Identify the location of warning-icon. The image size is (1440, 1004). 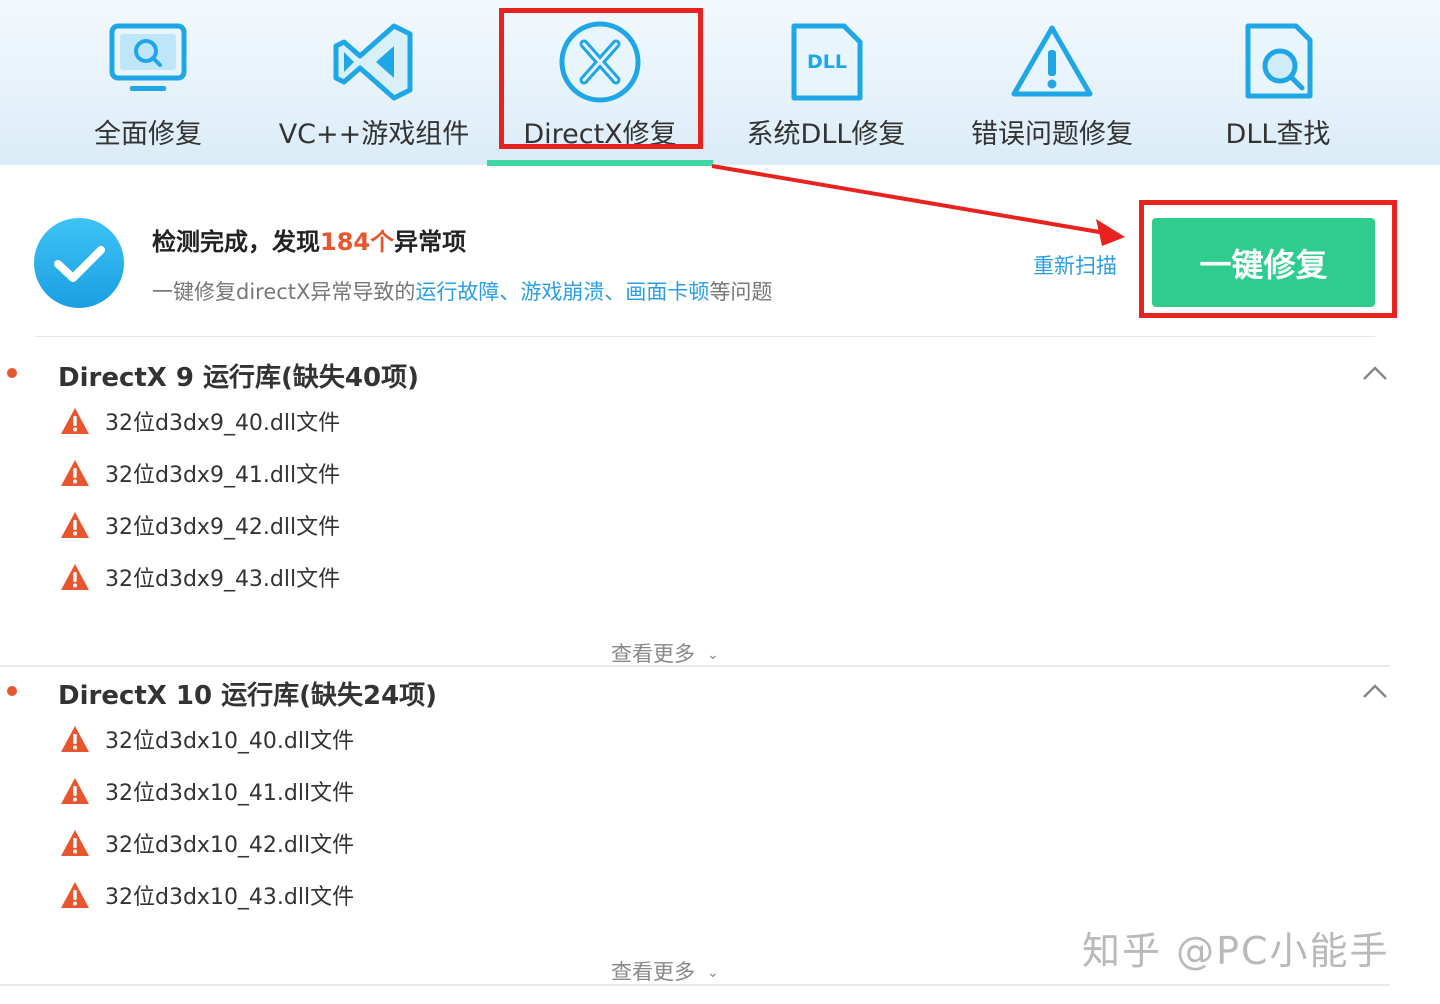
(1052, 61).